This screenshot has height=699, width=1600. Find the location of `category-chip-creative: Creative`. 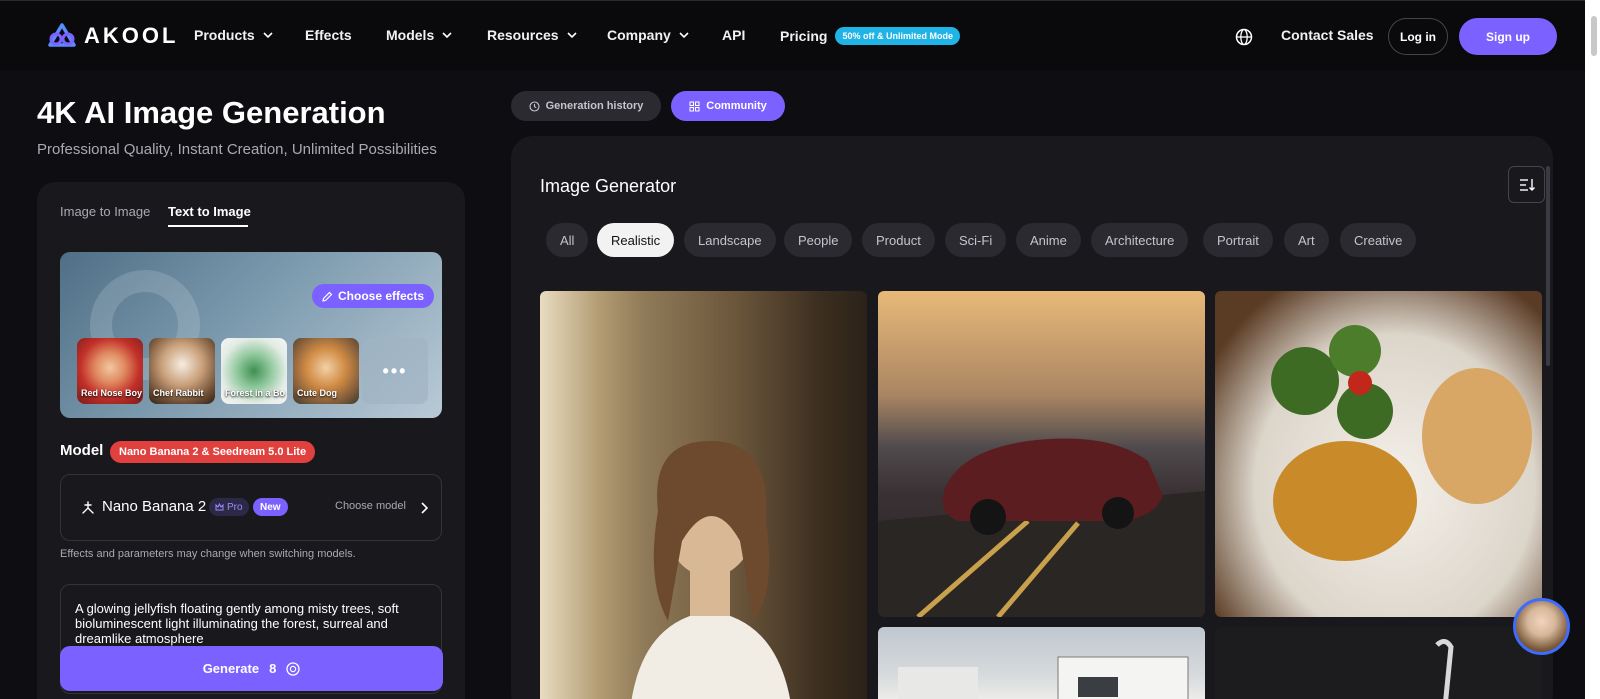

category-chip-creative: Creative is located at coordinates (1378, 240).